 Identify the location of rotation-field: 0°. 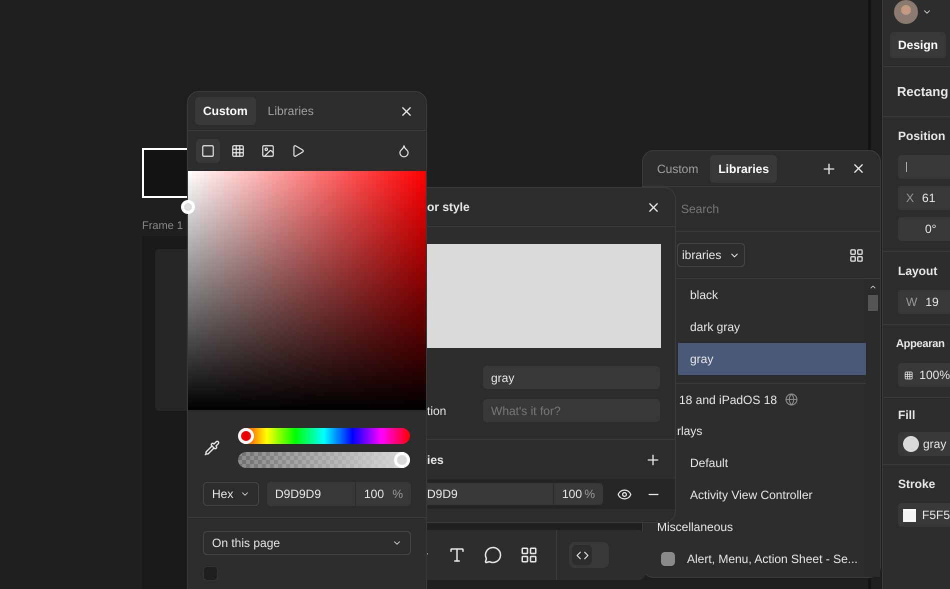
(924, 229).